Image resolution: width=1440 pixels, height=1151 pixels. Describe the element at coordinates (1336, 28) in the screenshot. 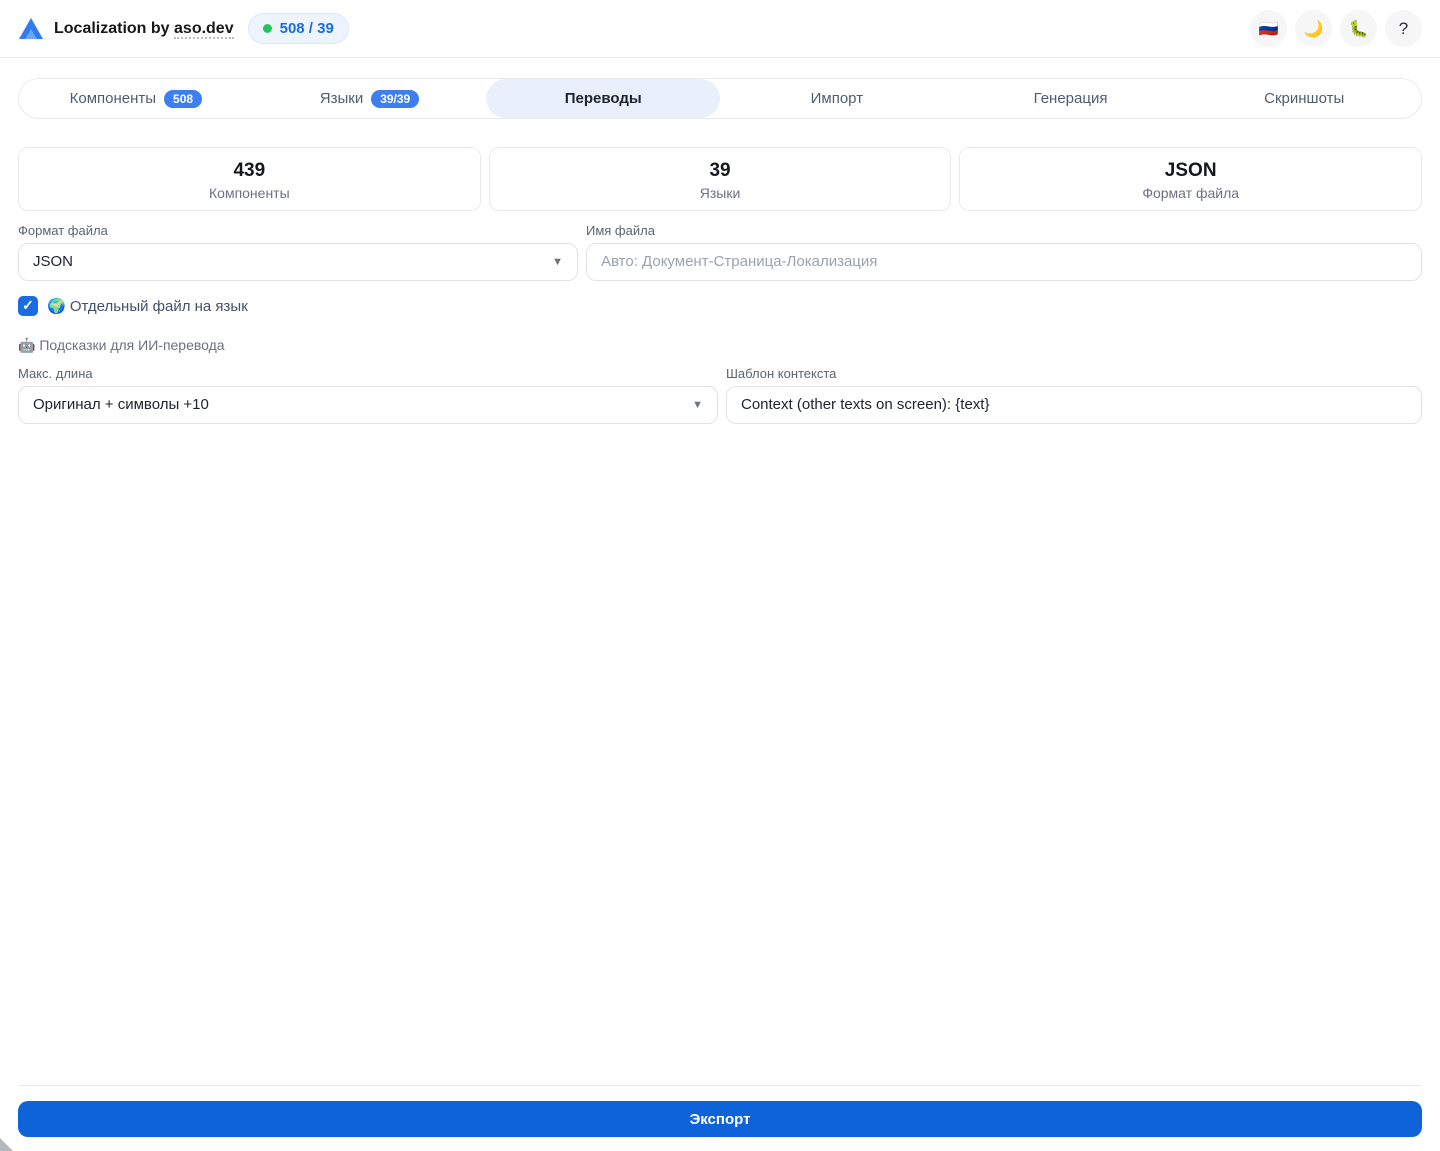

I see `header-actions: 🇷🇺 🌙 🐛 ?` at that location.